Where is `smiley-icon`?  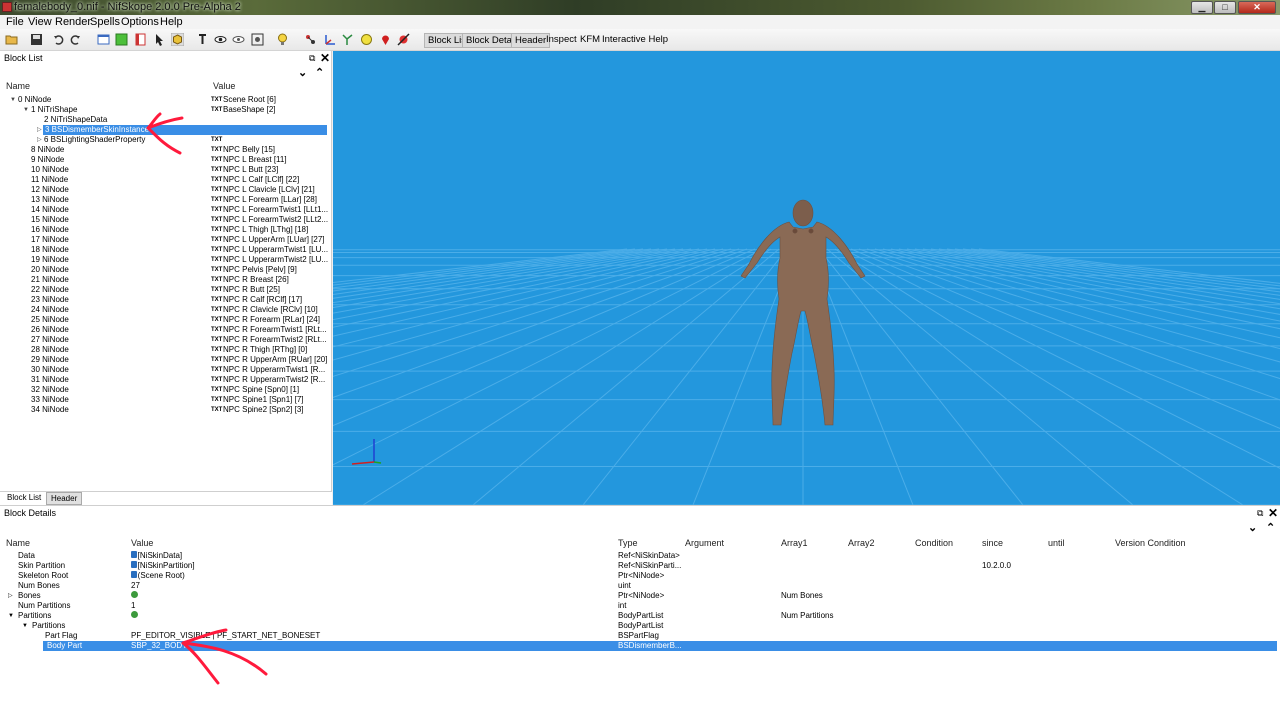 smiley-icon is located at coordinates (366, 39).